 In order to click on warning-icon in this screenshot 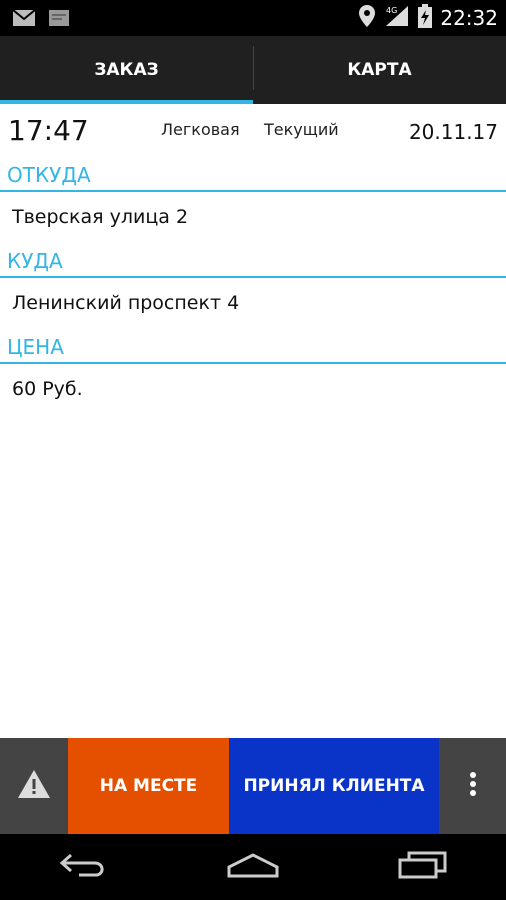, I will do `click(34, 786)`.